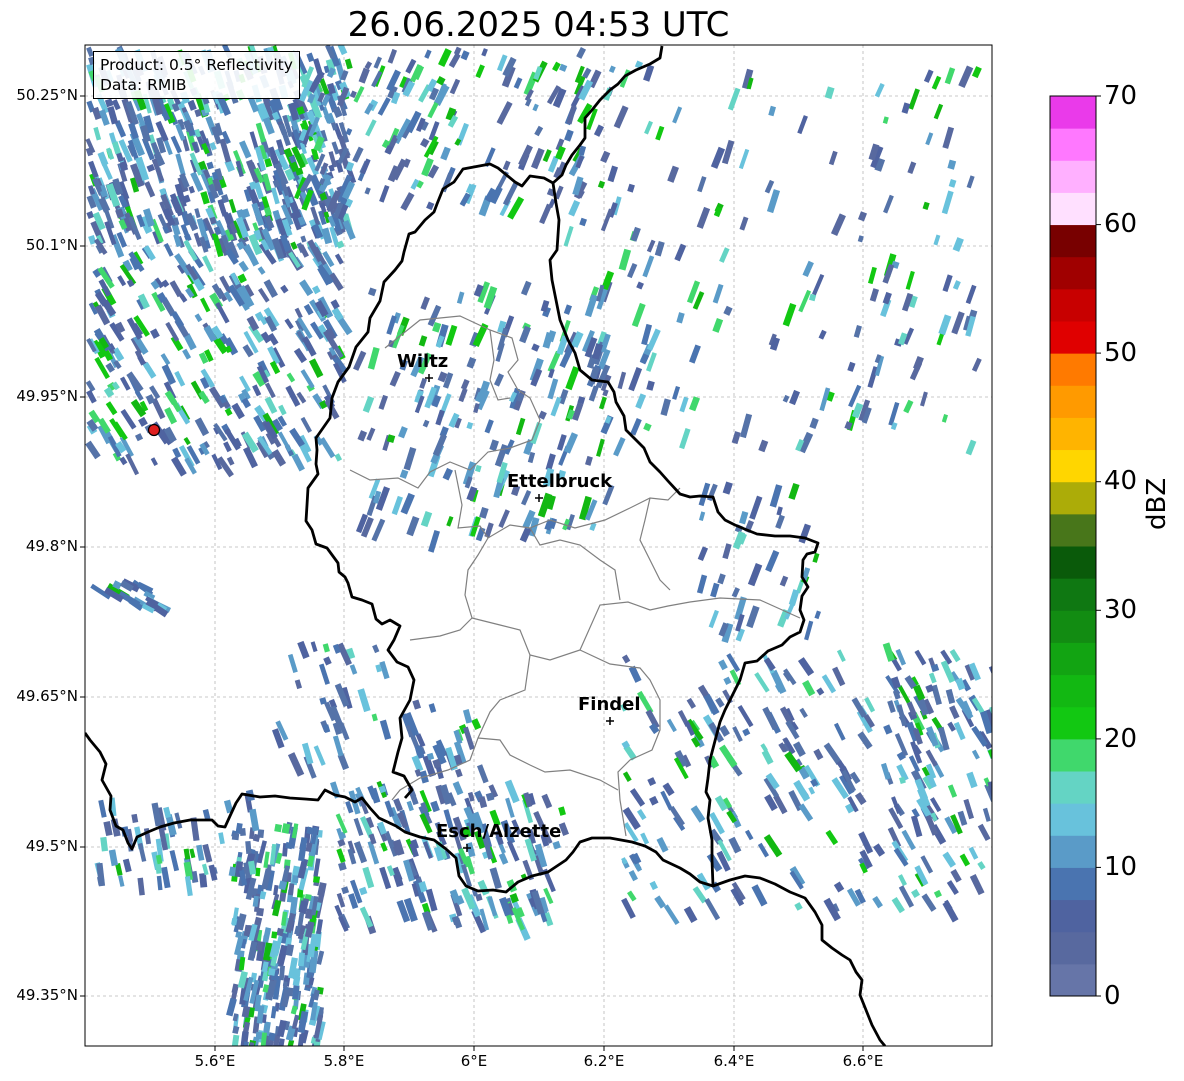 This screenshot has width=1184, height=1081. Describe the element at coordinates (196, 65) in the screenshot. I see `product-label: Product: 0.5° Reflectivity` at that location.